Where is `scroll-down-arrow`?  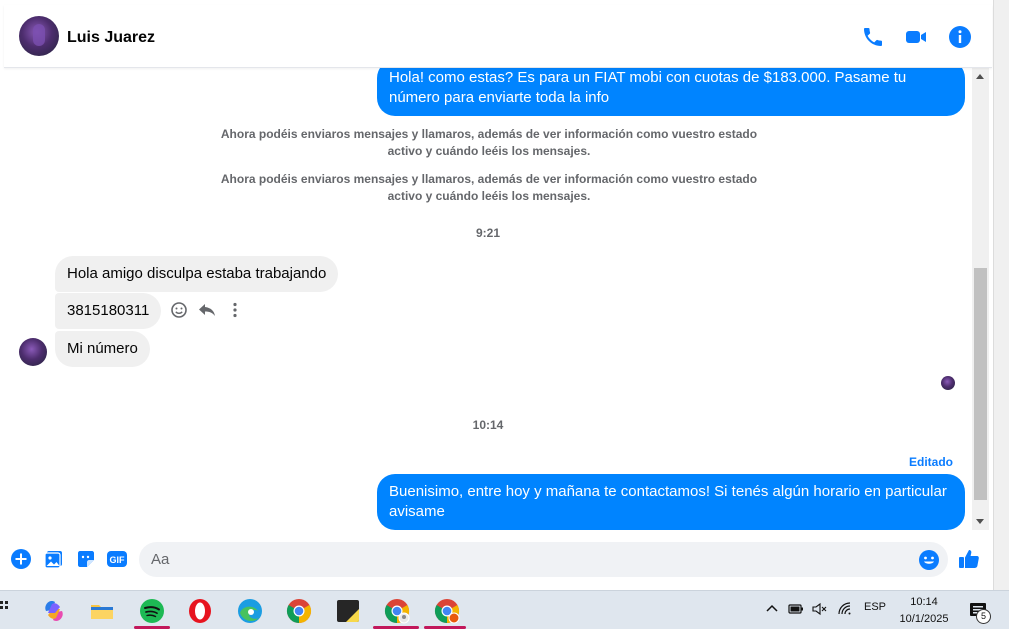 scroll-down-arrow is located at coordinates (980, 521).